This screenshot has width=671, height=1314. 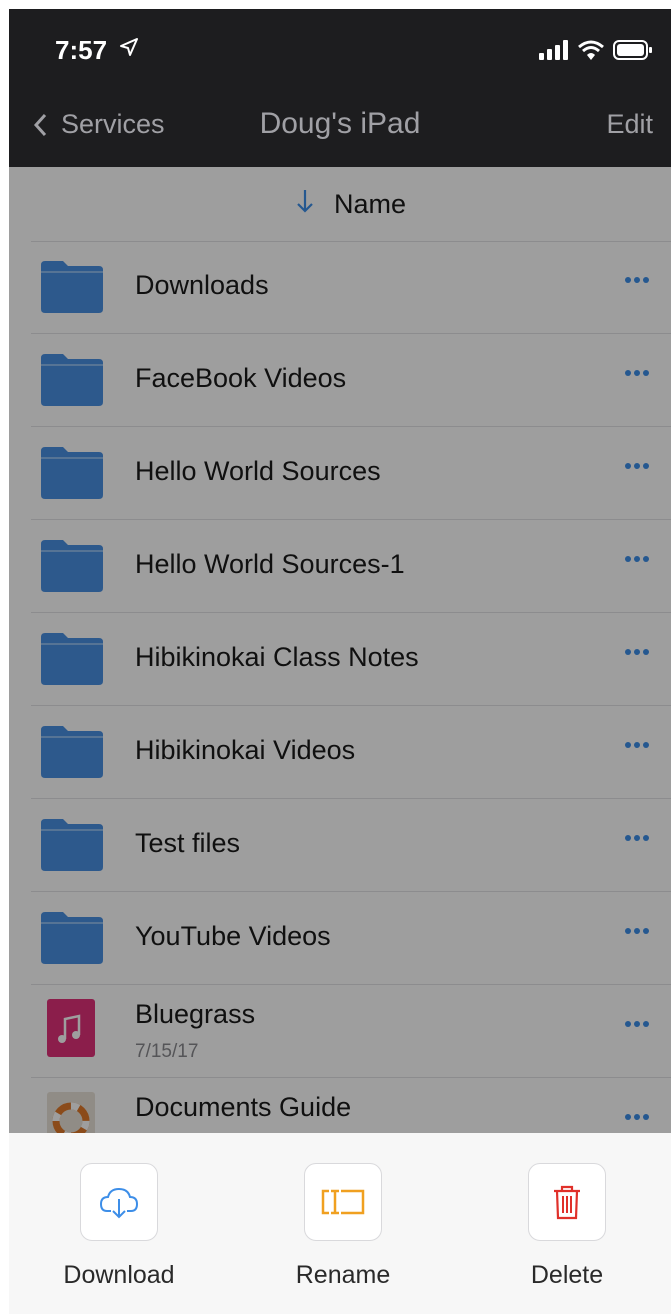 I want to click on file-name: Hibikinokai Videos, so click(x=245, y=750).